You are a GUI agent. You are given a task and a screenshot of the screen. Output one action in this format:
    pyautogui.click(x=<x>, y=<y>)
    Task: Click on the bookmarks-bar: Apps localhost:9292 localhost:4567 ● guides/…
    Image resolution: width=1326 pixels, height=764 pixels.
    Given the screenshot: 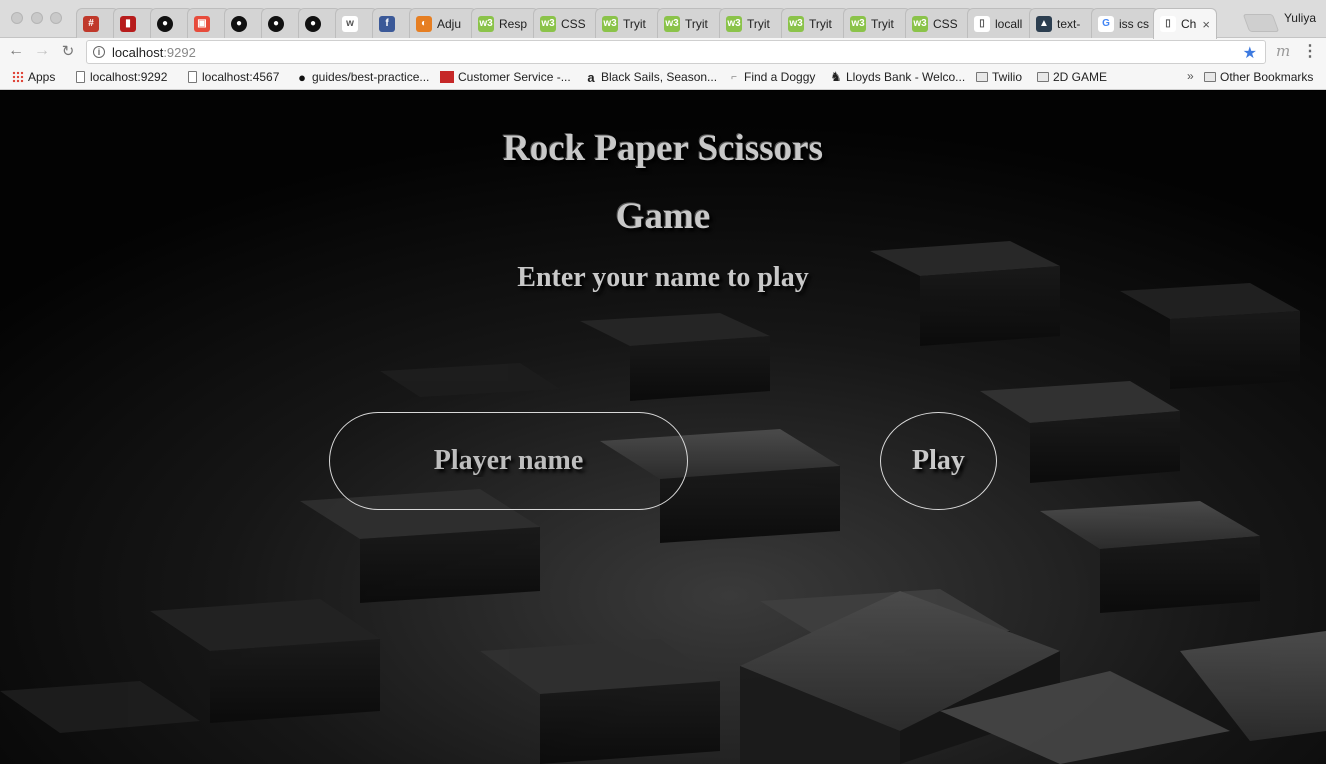 What is the action you would take?
    pyautogui.click(x=663, y=78)
    